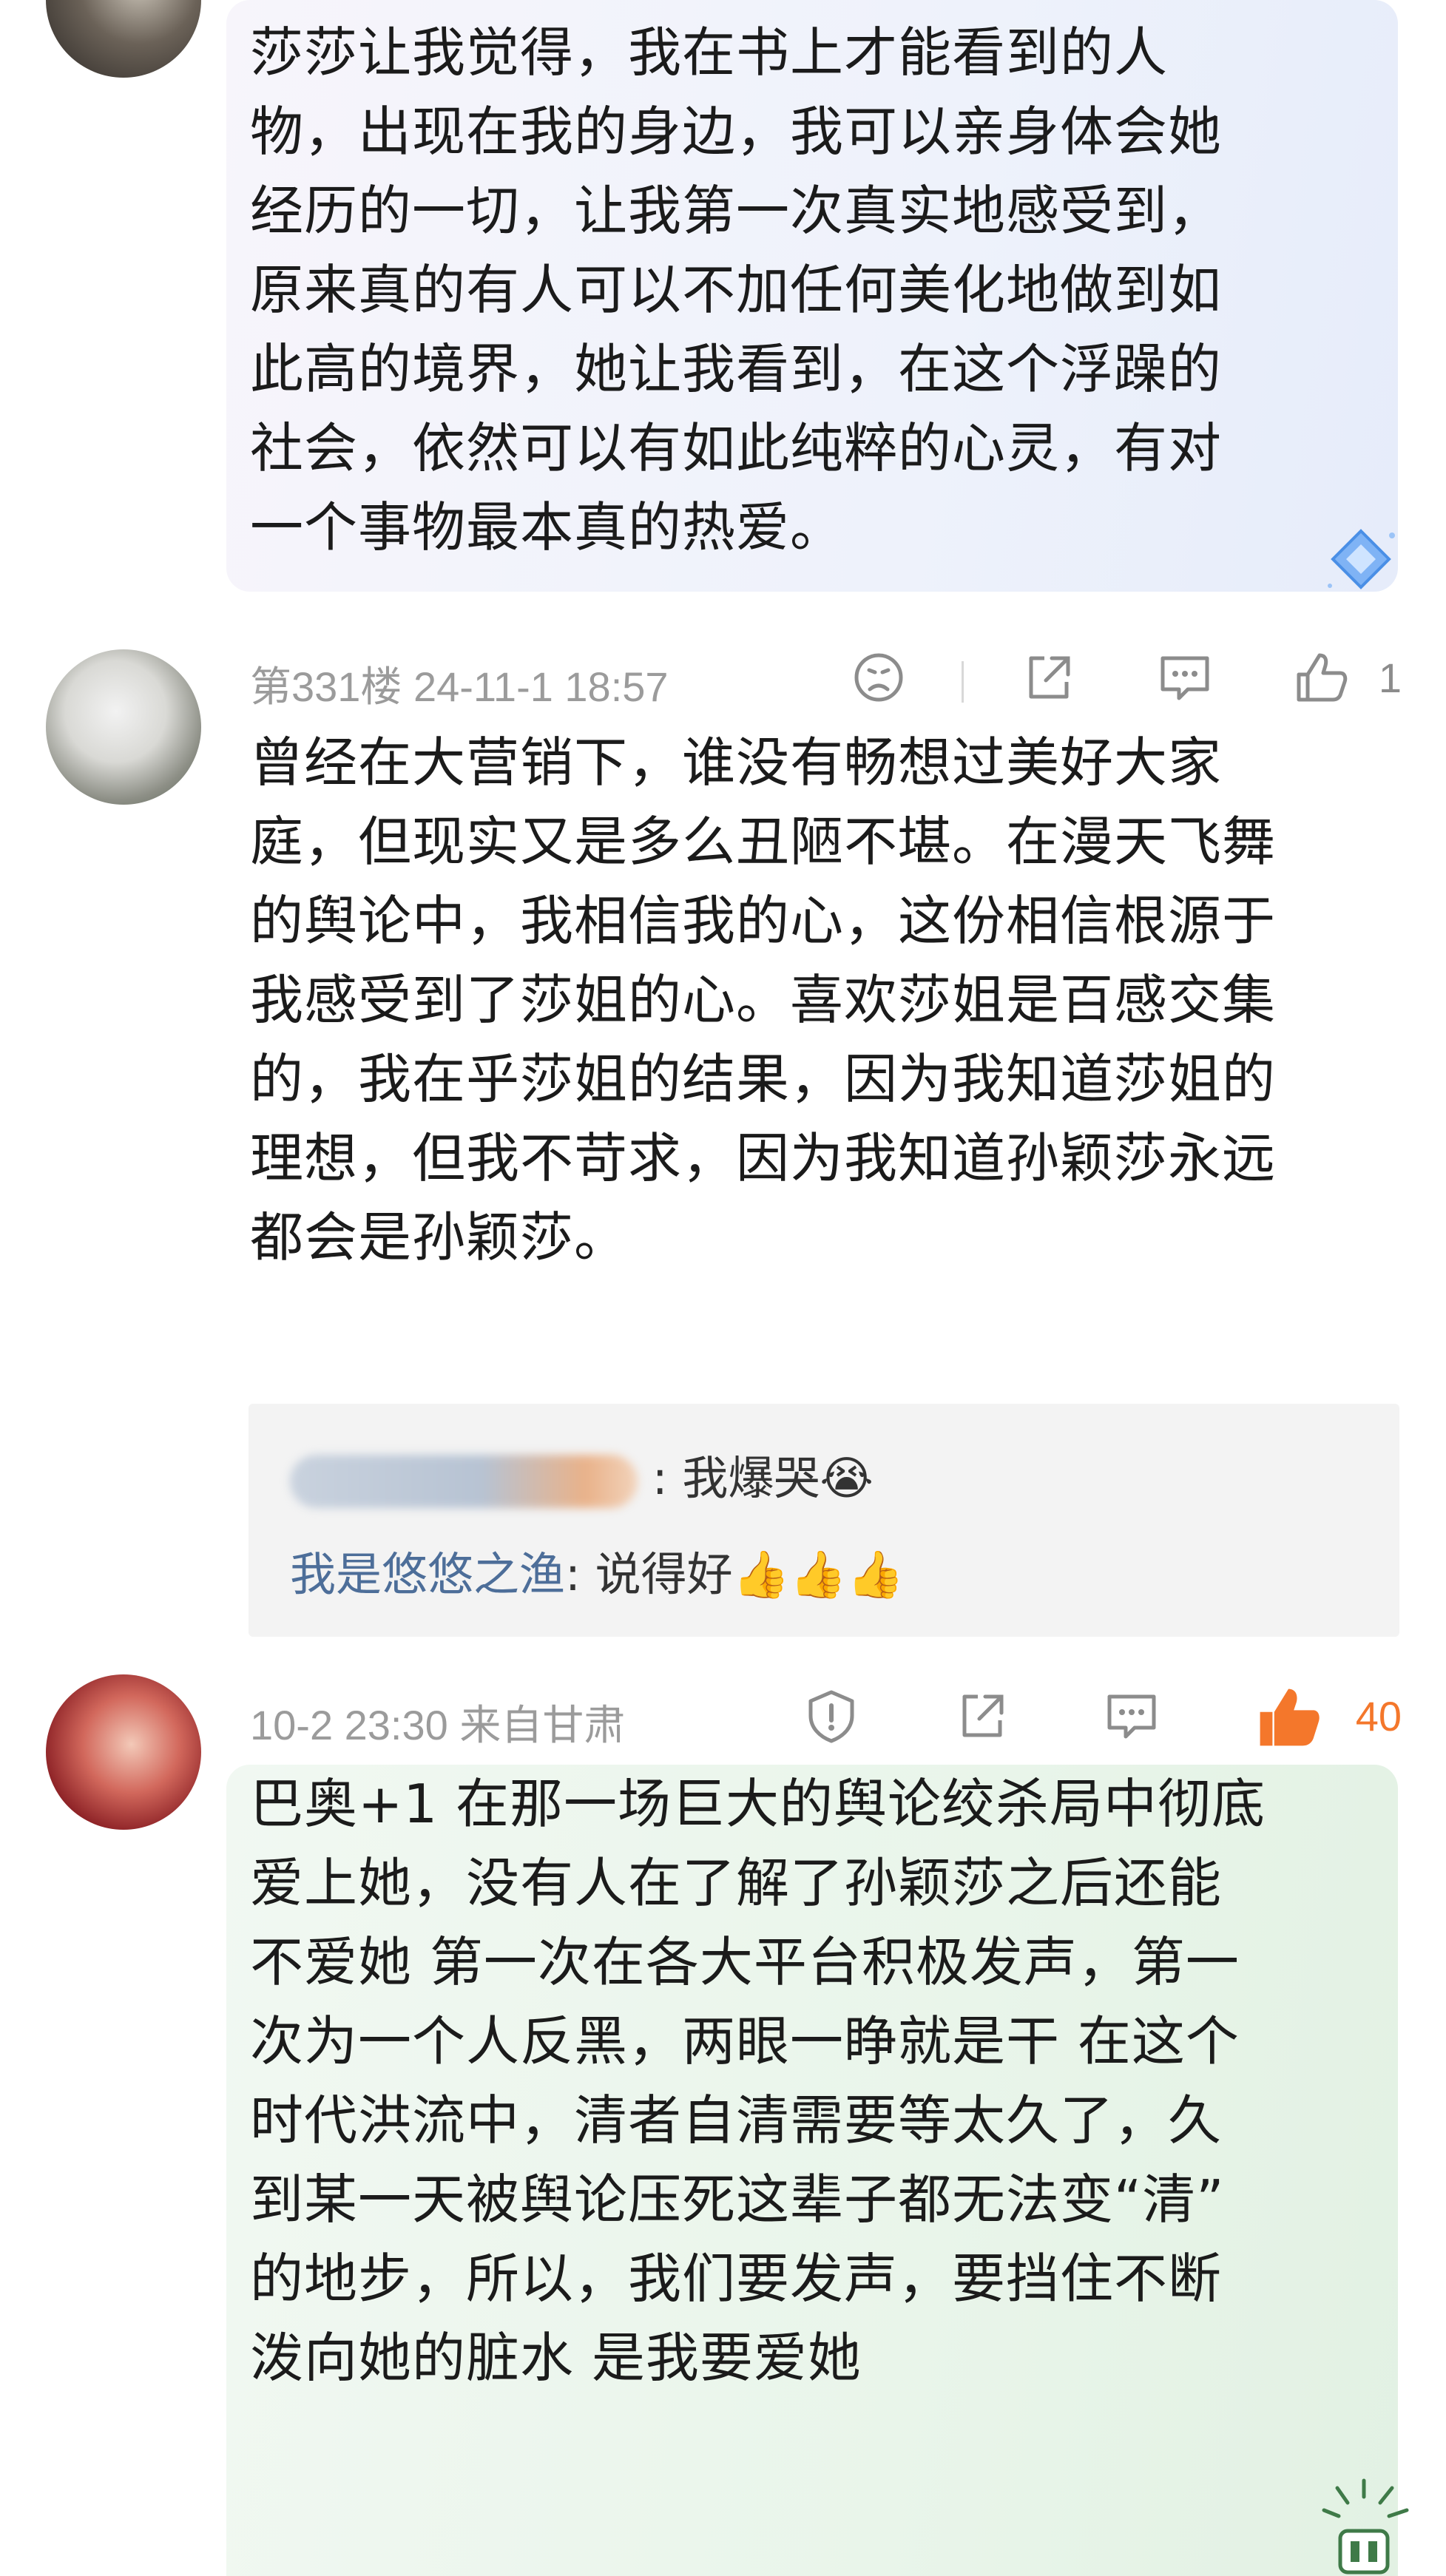  I want to click on divider, so click(963, 682).